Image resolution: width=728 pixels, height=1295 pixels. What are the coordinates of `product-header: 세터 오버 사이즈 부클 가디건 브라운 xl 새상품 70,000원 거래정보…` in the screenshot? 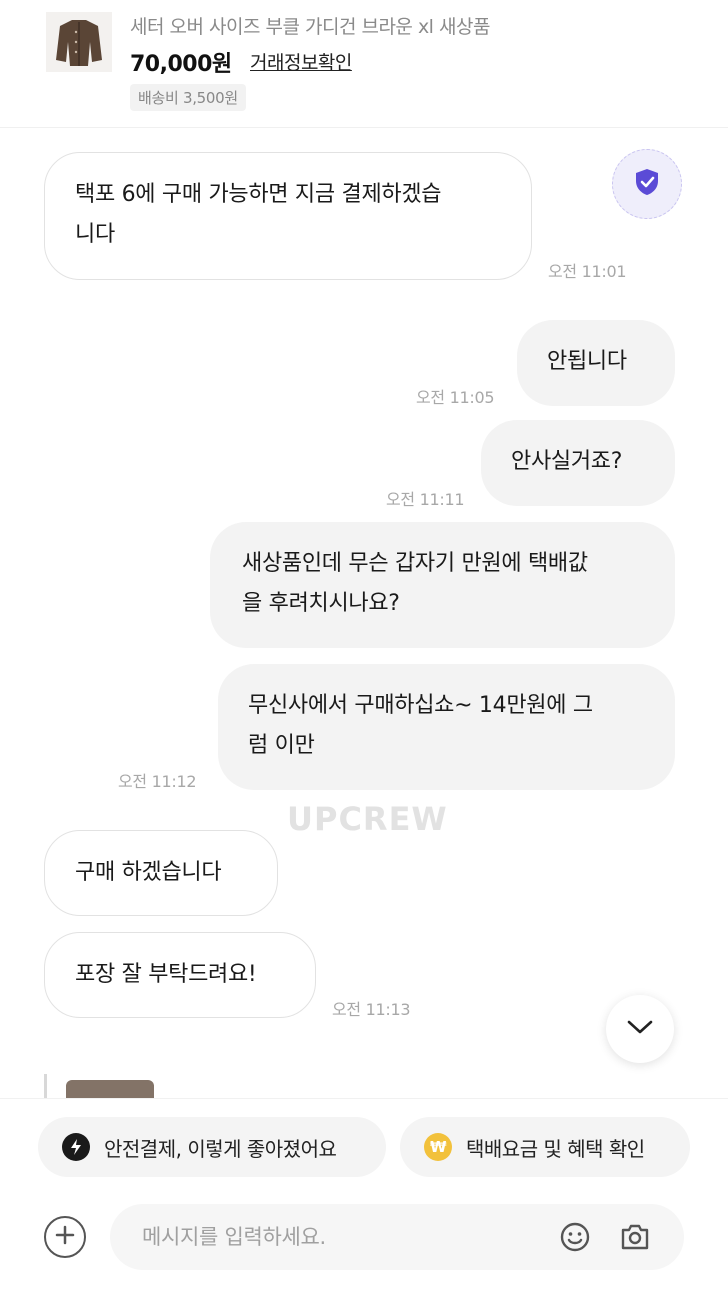 It's located at (364, 64).